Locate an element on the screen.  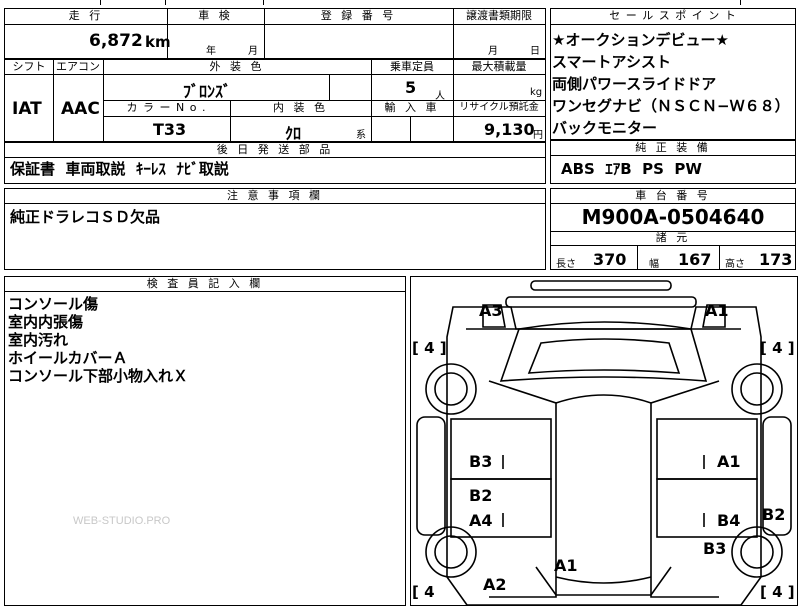
capacity-label: 乗車定員 is located at coordinates (412, 66).